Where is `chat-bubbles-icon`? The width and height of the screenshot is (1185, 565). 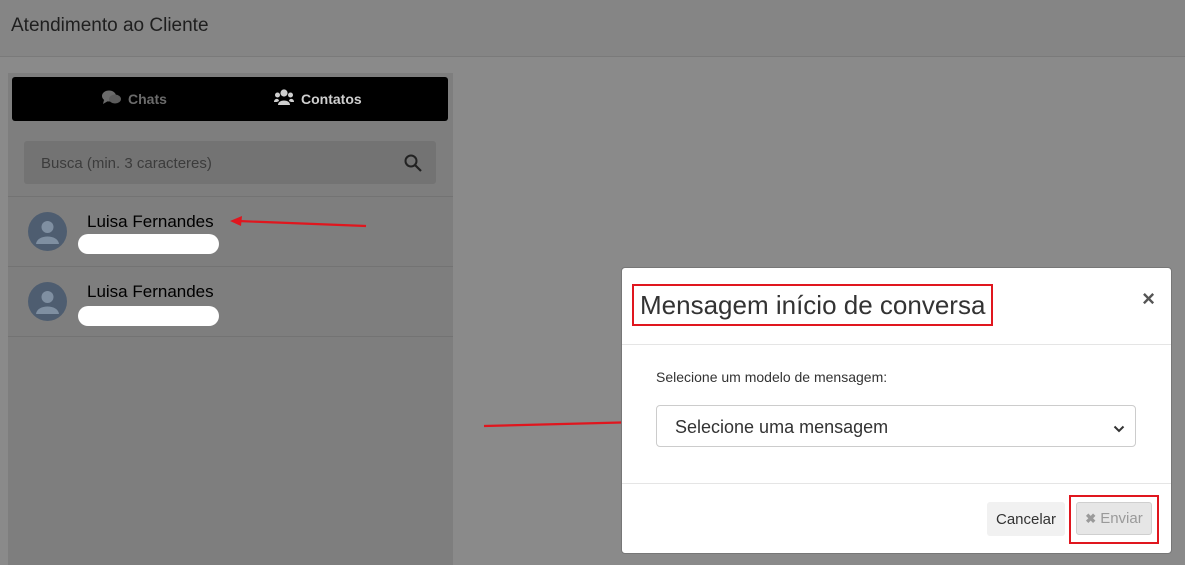
chat-bubbles-icon is located at coordinates (115, 99).